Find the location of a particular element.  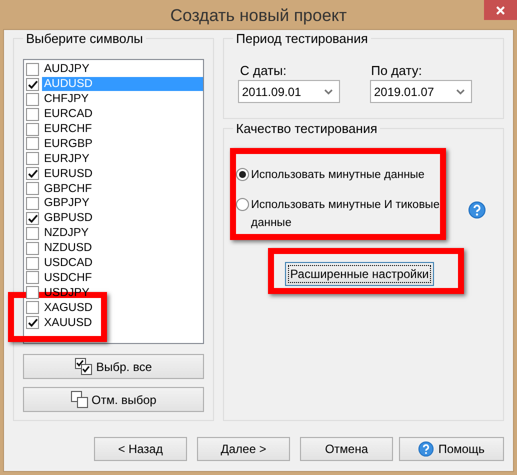

to-label: По дату: is located at coordinates (396, 71).